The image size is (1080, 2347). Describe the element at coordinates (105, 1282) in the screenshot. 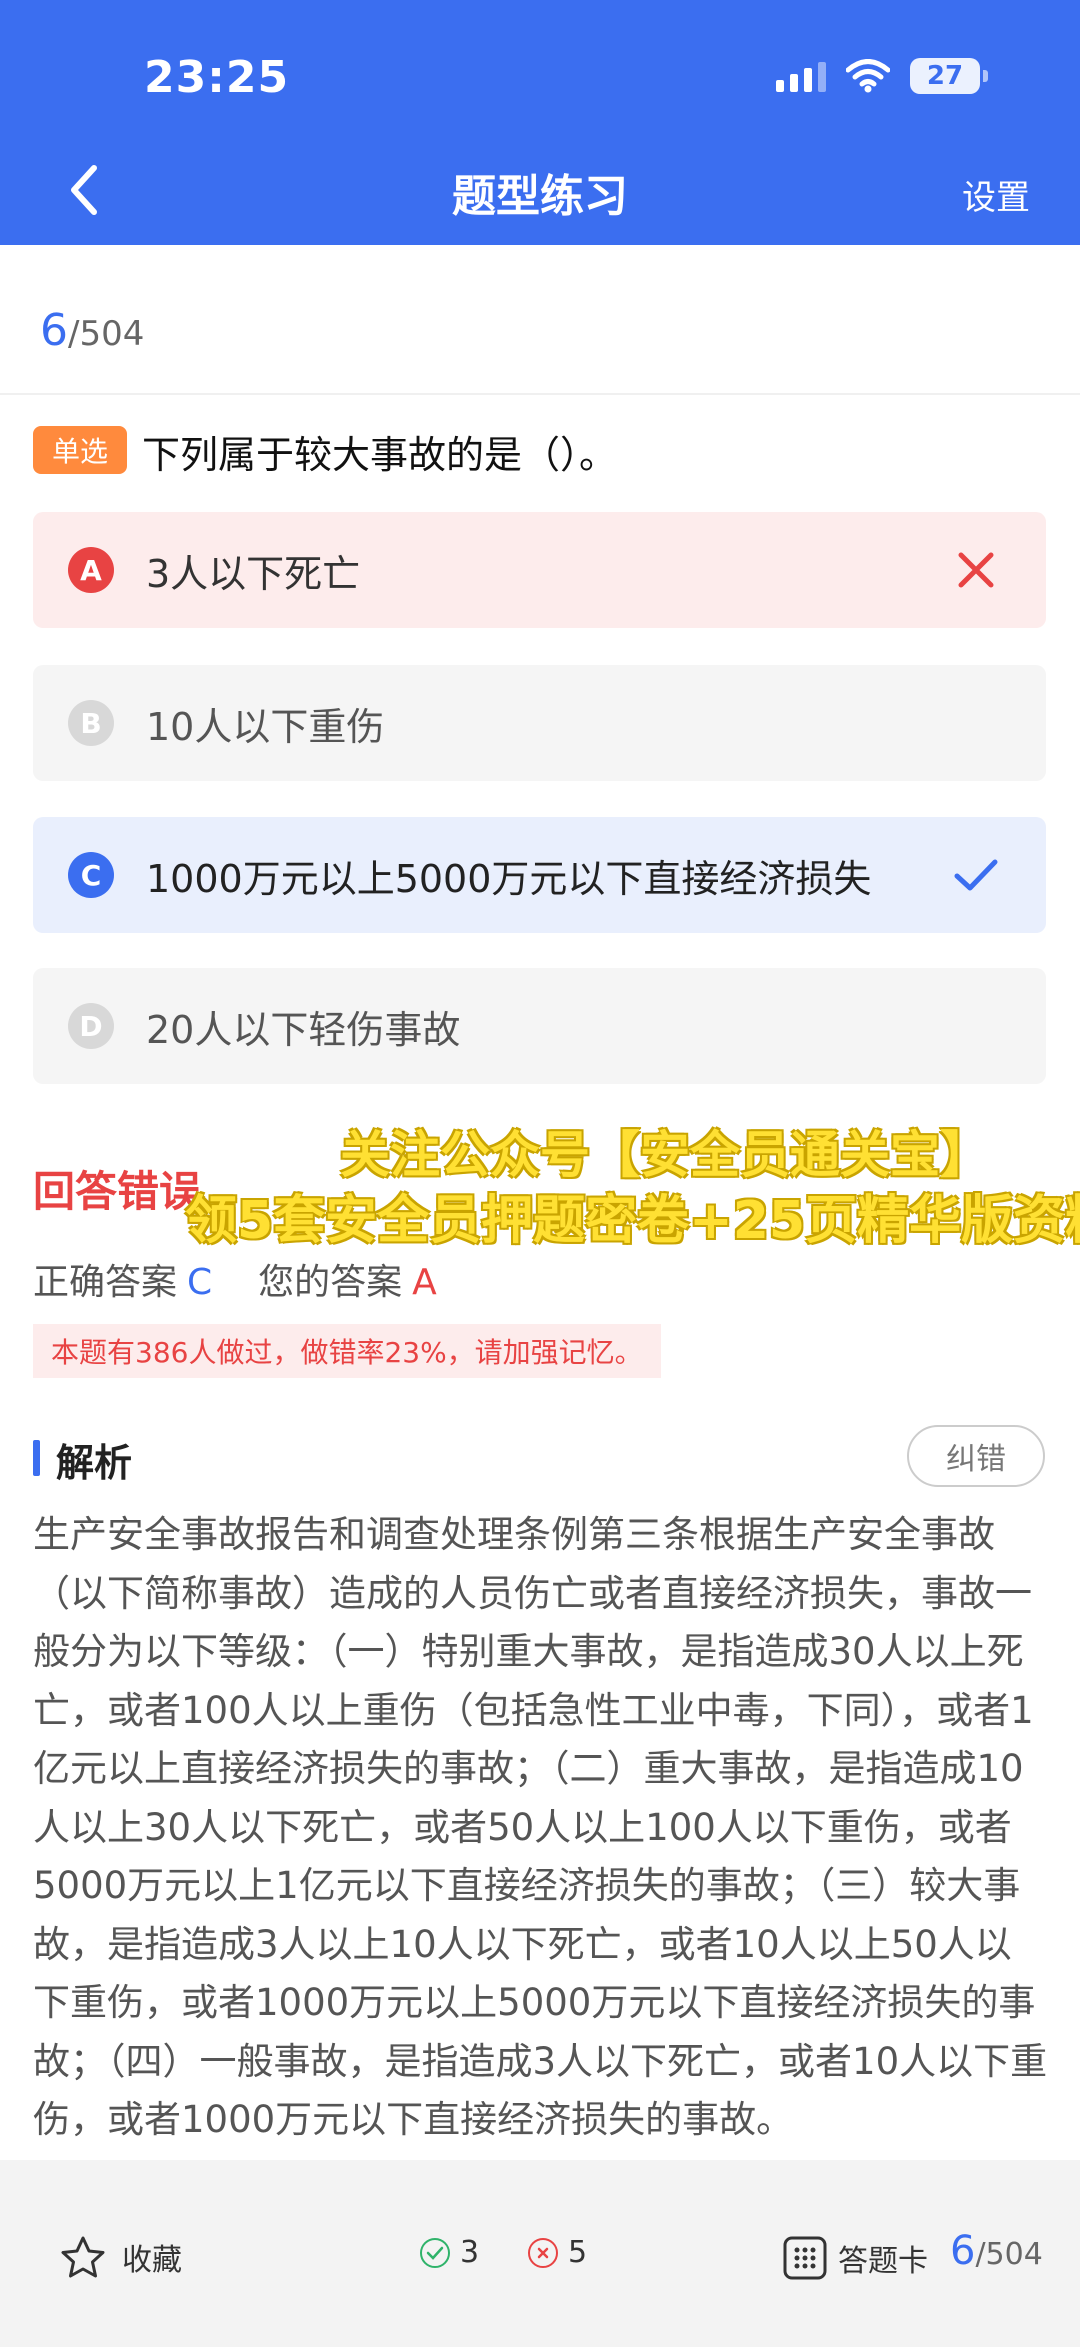

I see `correct-answer-label: 正确答案` at that location.